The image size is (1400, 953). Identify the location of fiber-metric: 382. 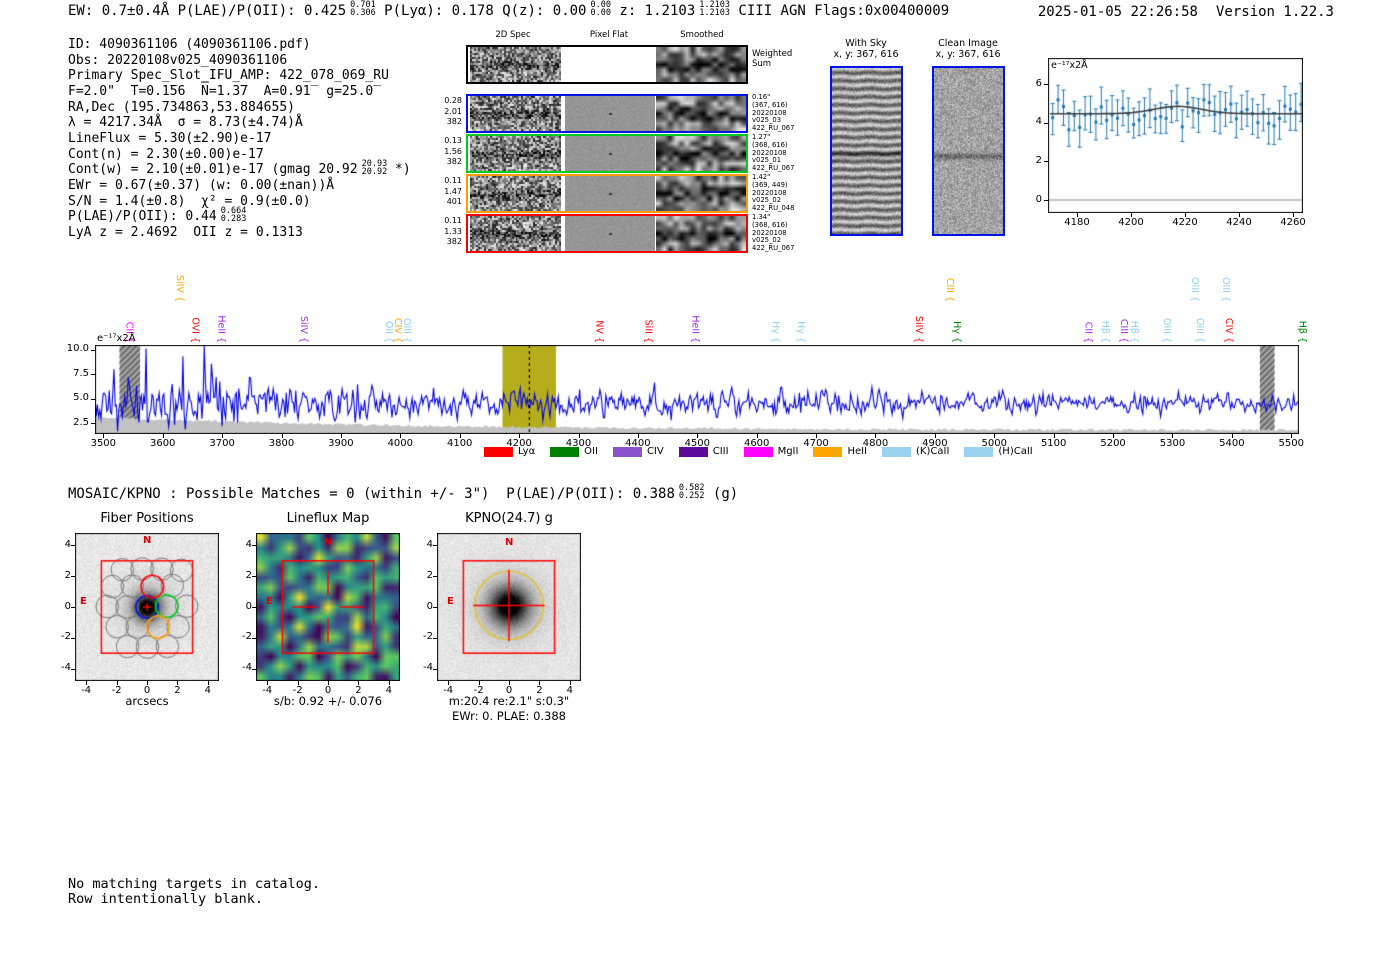
(454, 121).